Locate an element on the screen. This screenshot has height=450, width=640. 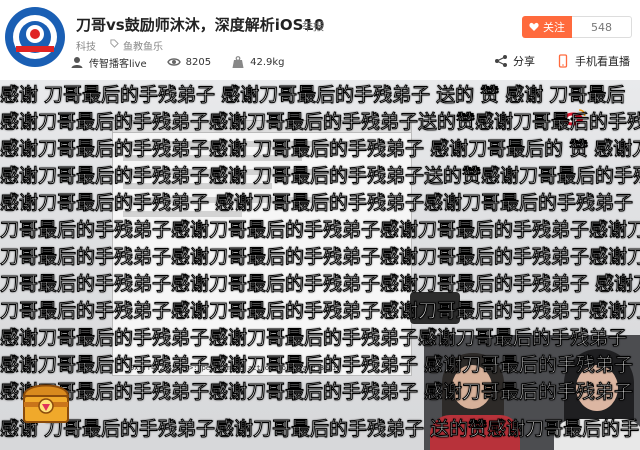
weight-stat: 42.9kg is located at coordinates (258, 62).